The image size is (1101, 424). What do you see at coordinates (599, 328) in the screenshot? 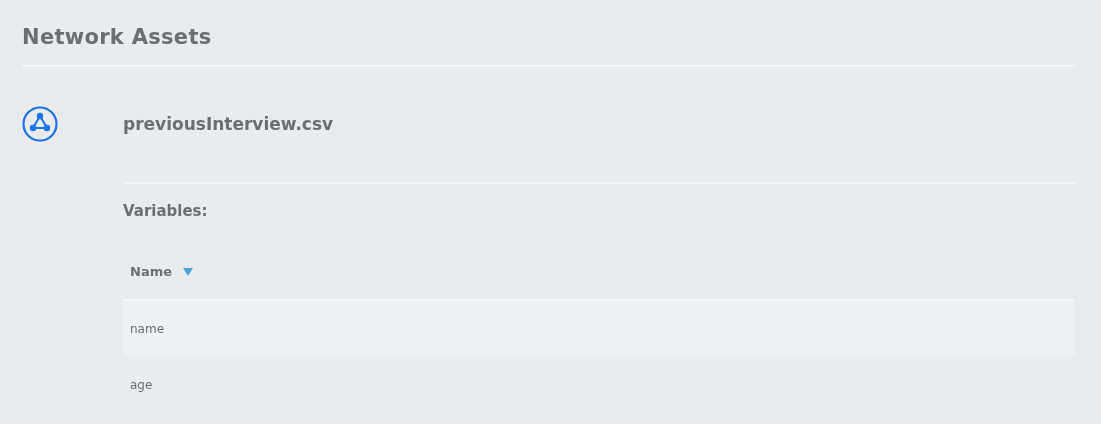
I see `table-cell: name` at bounding box center [599, 328].